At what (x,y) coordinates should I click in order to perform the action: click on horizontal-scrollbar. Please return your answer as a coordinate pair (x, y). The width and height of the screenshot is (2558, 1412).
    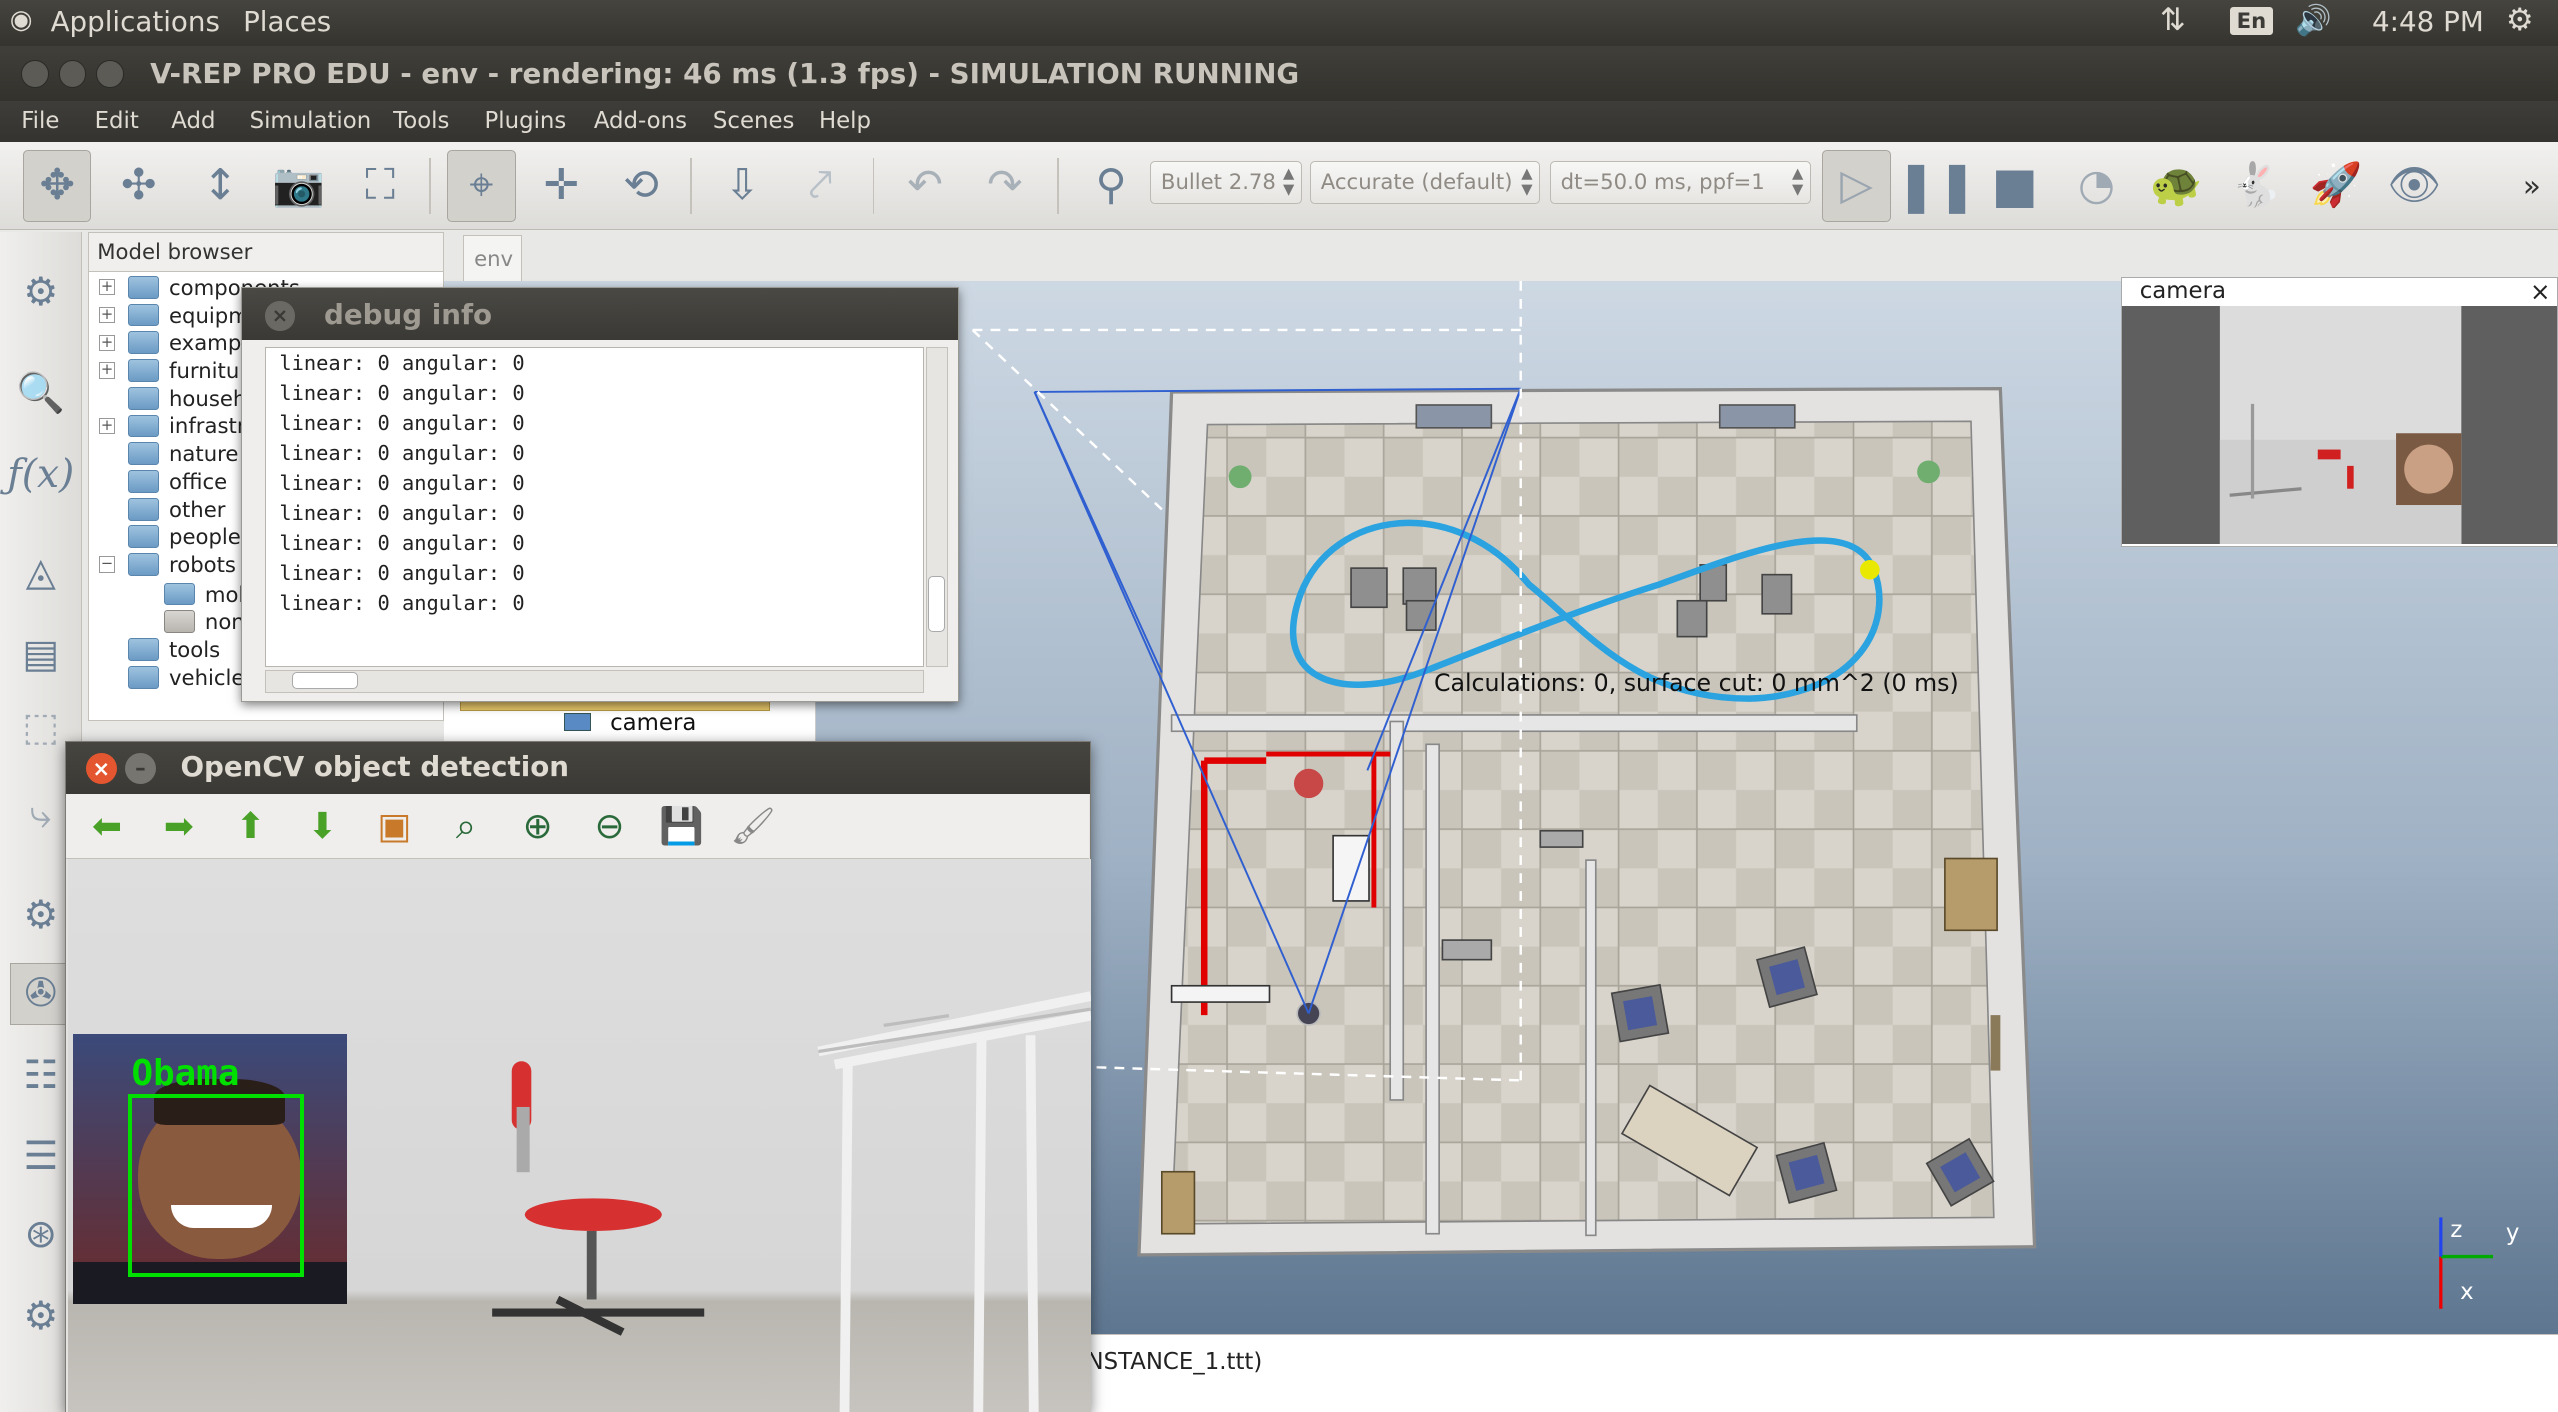
    Looking at the image, I should click on (595, 681).